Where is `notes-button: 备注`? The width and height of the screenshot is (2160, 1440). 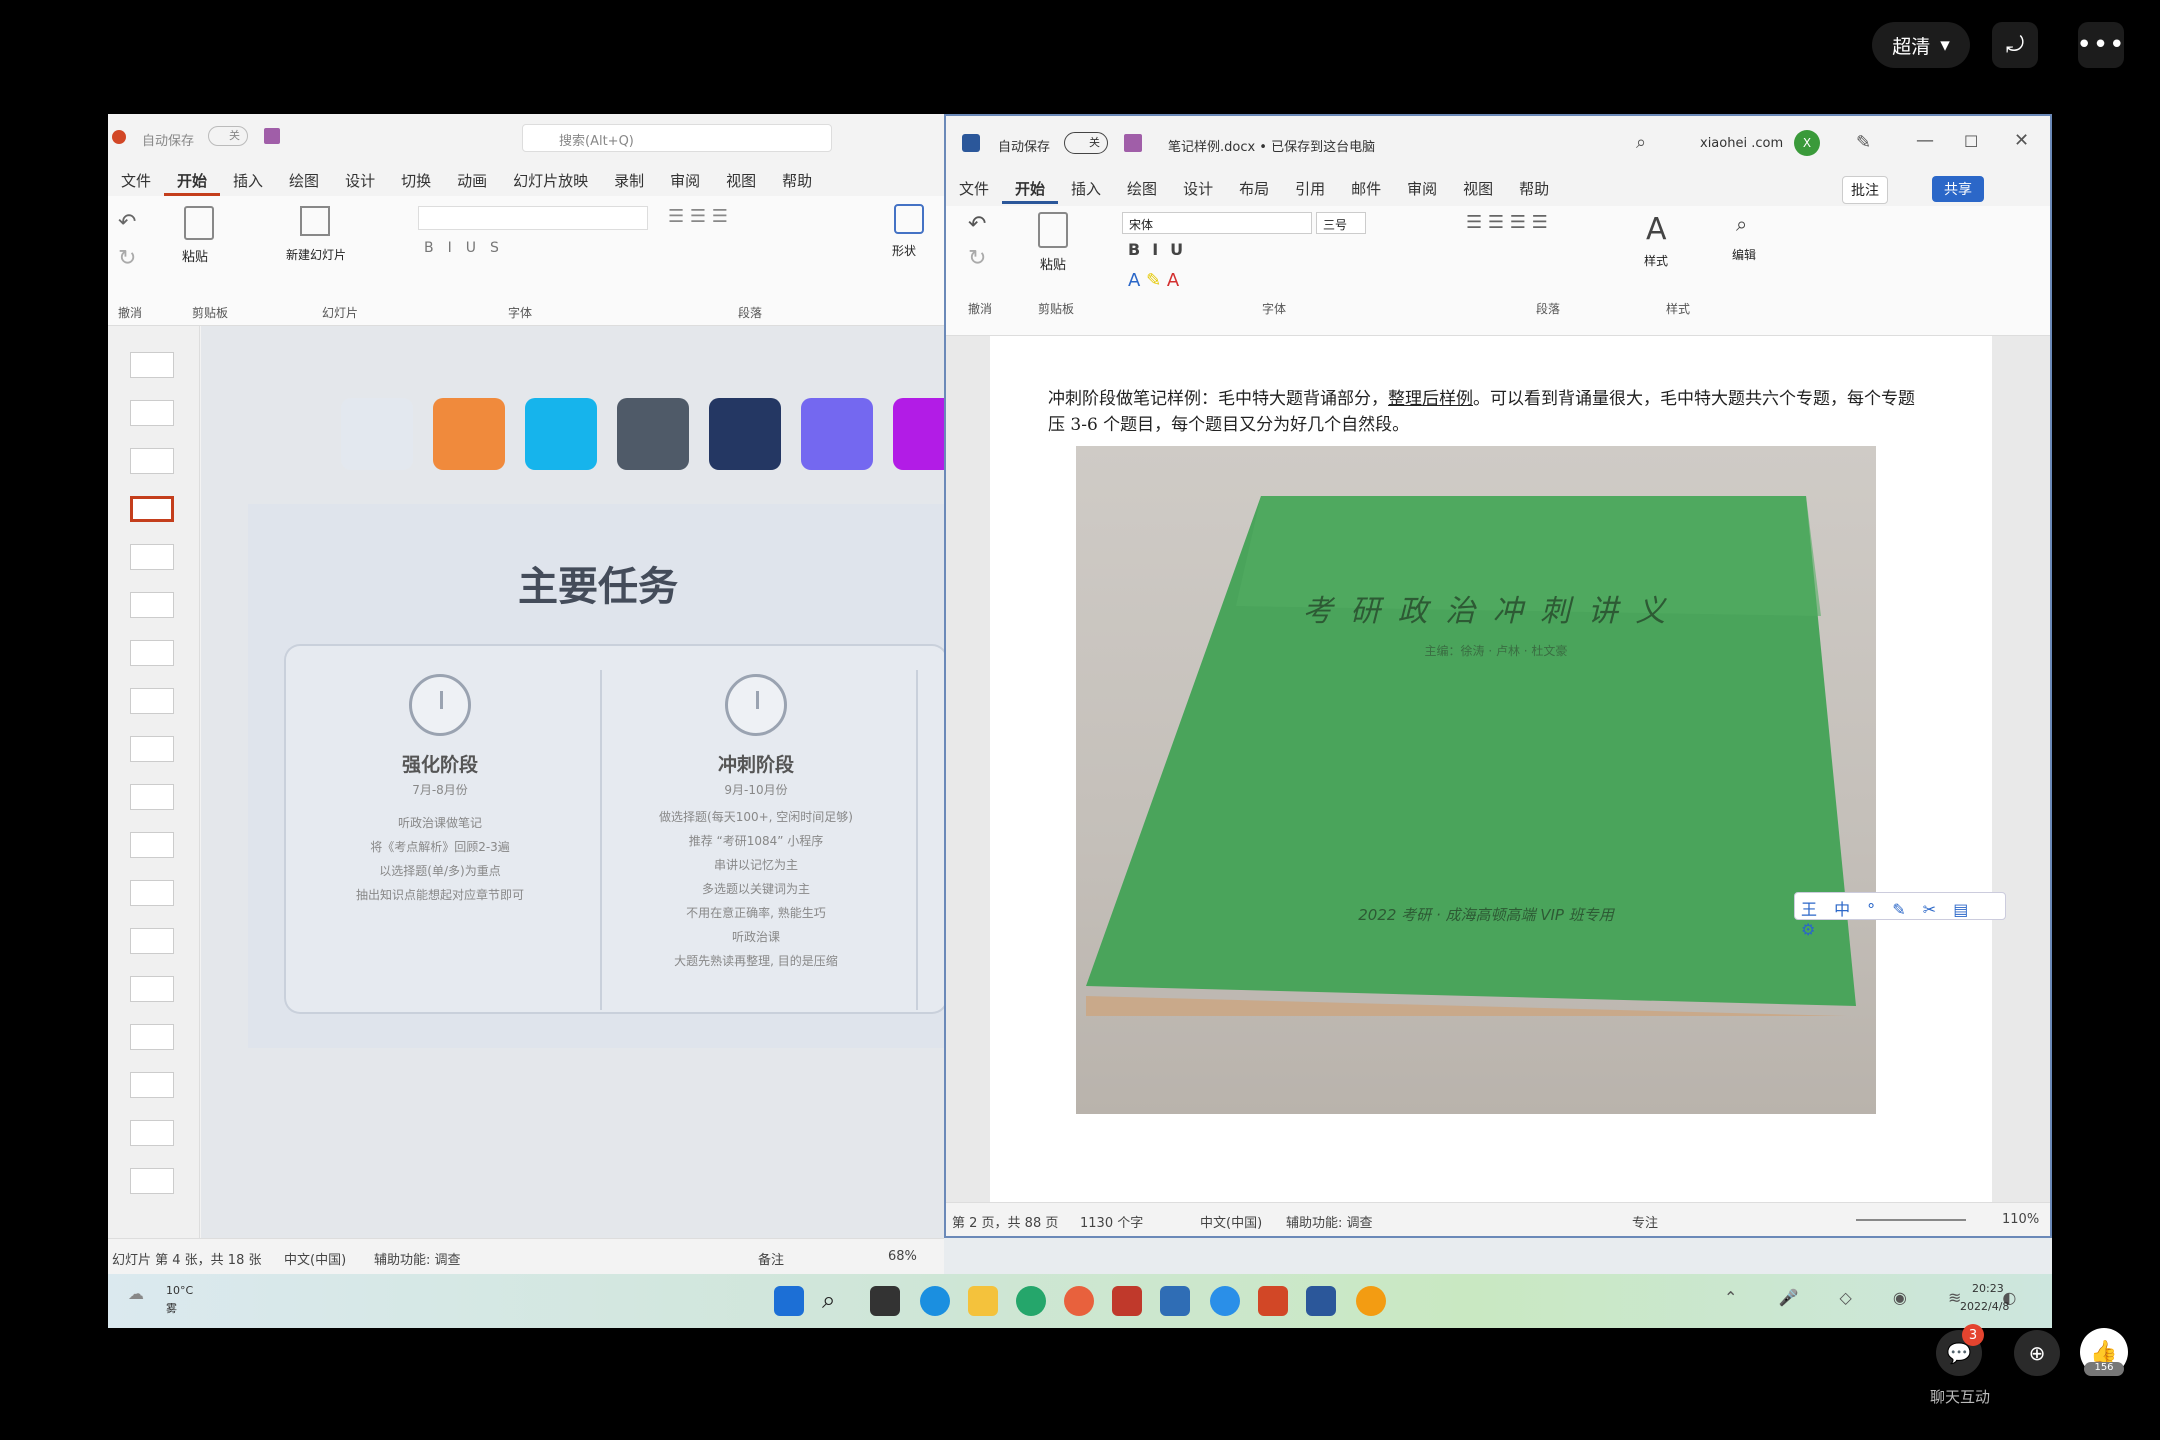
notes-button: 备注 is located at coordinates (771, 1258).